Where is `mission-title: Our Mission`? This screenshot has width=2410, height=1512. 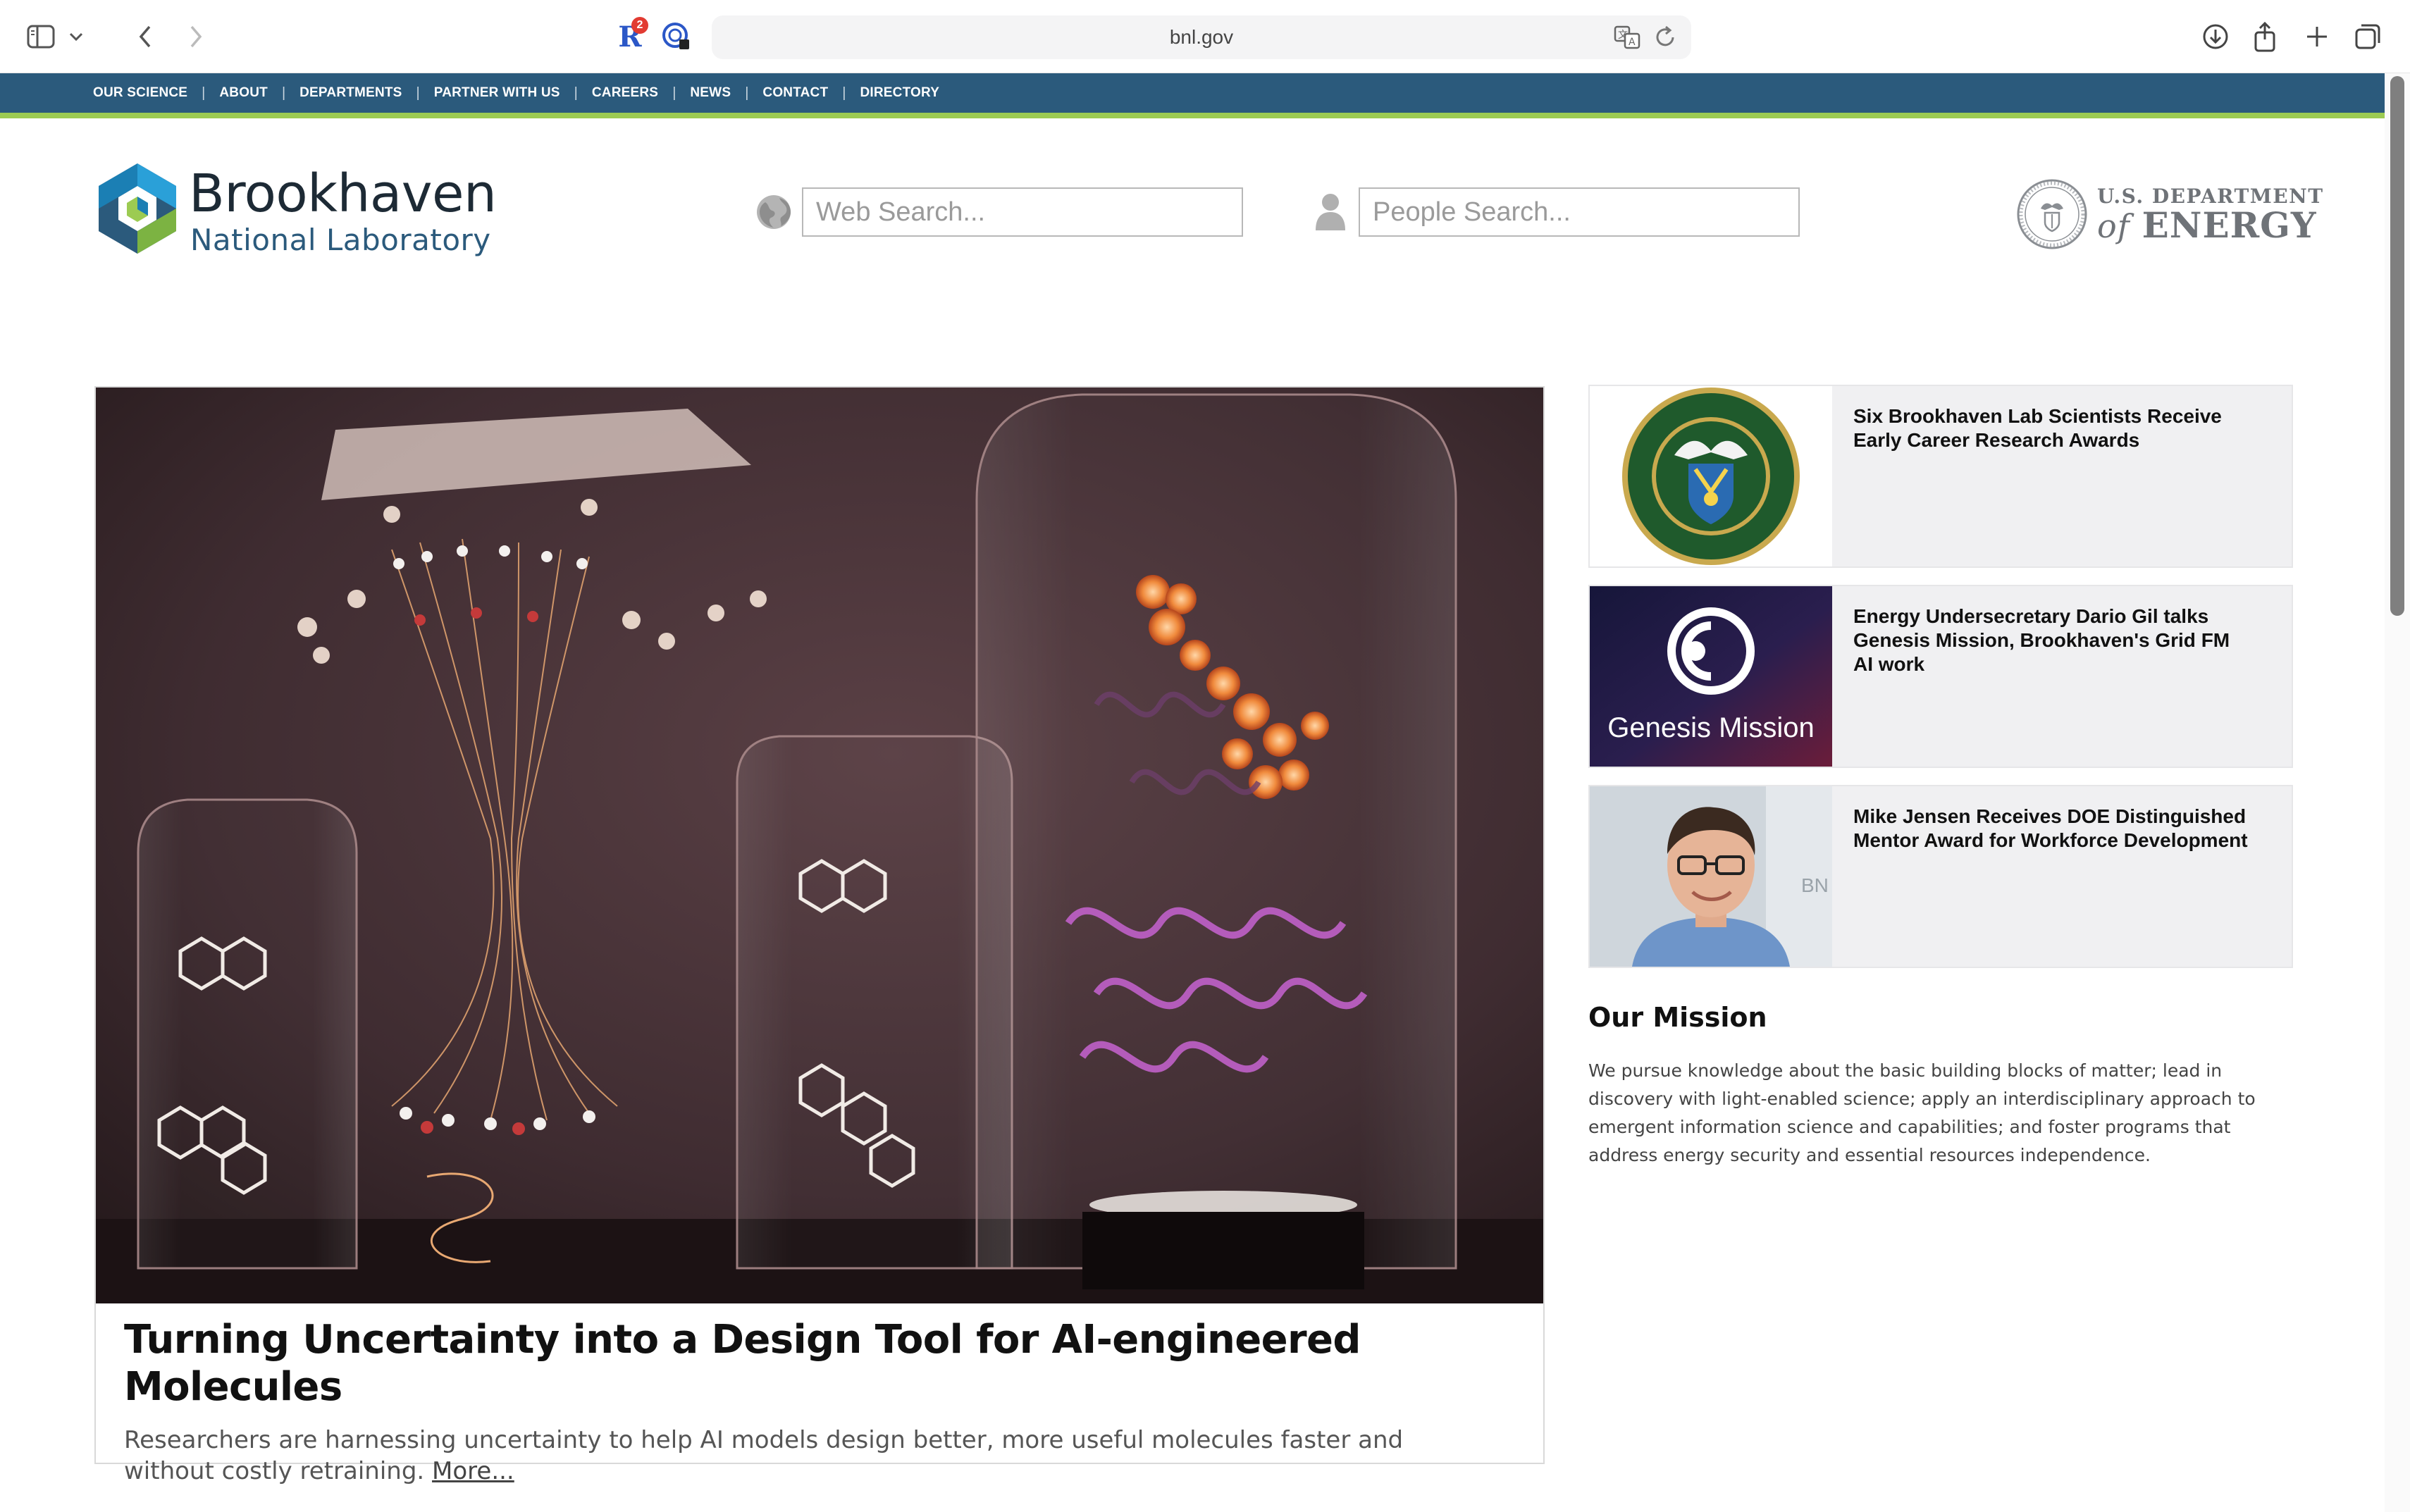
mission-title: Our Mission is located at coordinates (1678, 1017).